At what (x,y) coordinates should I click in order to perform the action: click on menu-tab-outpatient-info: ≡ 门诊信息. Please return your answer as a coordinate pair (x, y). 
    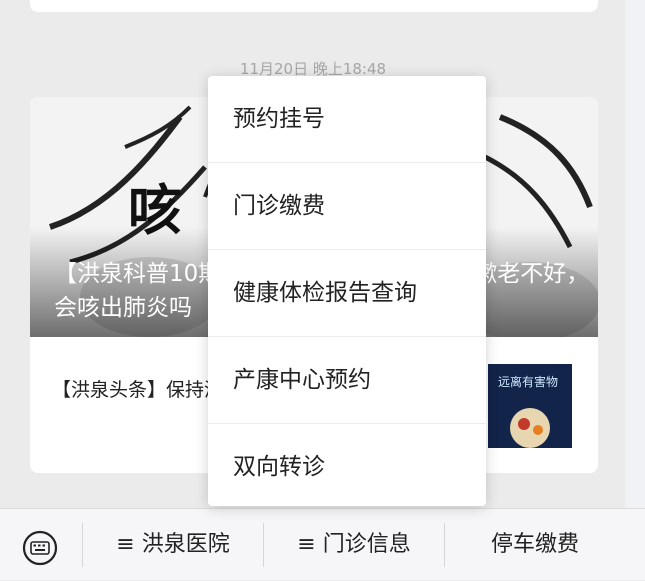
    Looking at the image, I should click on (354, 545).